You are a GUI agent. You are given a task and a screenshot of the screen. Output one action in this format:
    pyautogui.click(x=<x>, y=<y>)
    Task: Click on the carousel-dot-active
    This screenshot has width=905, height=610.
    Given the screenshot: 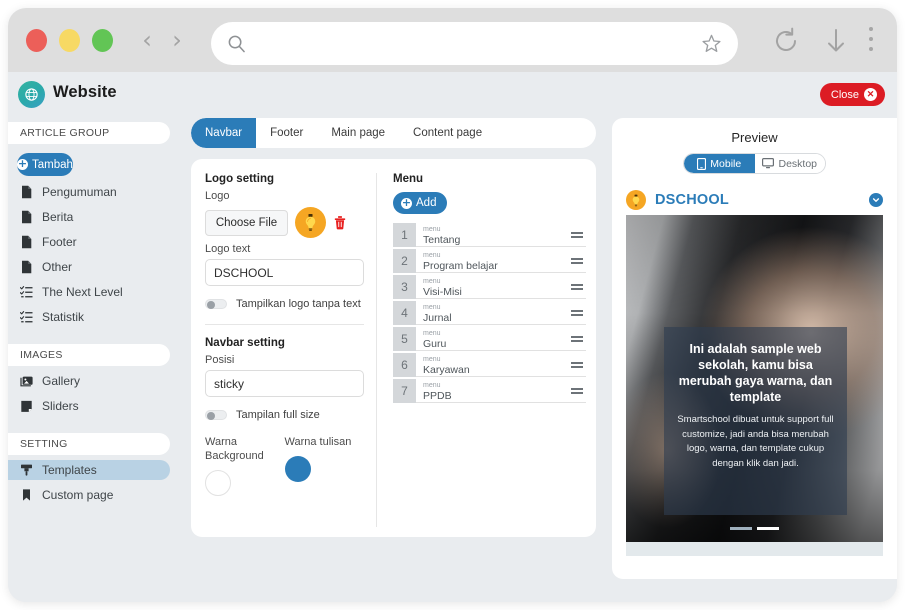 What is the action you would take?
    pyautogui.click(x=768, y=528)
    